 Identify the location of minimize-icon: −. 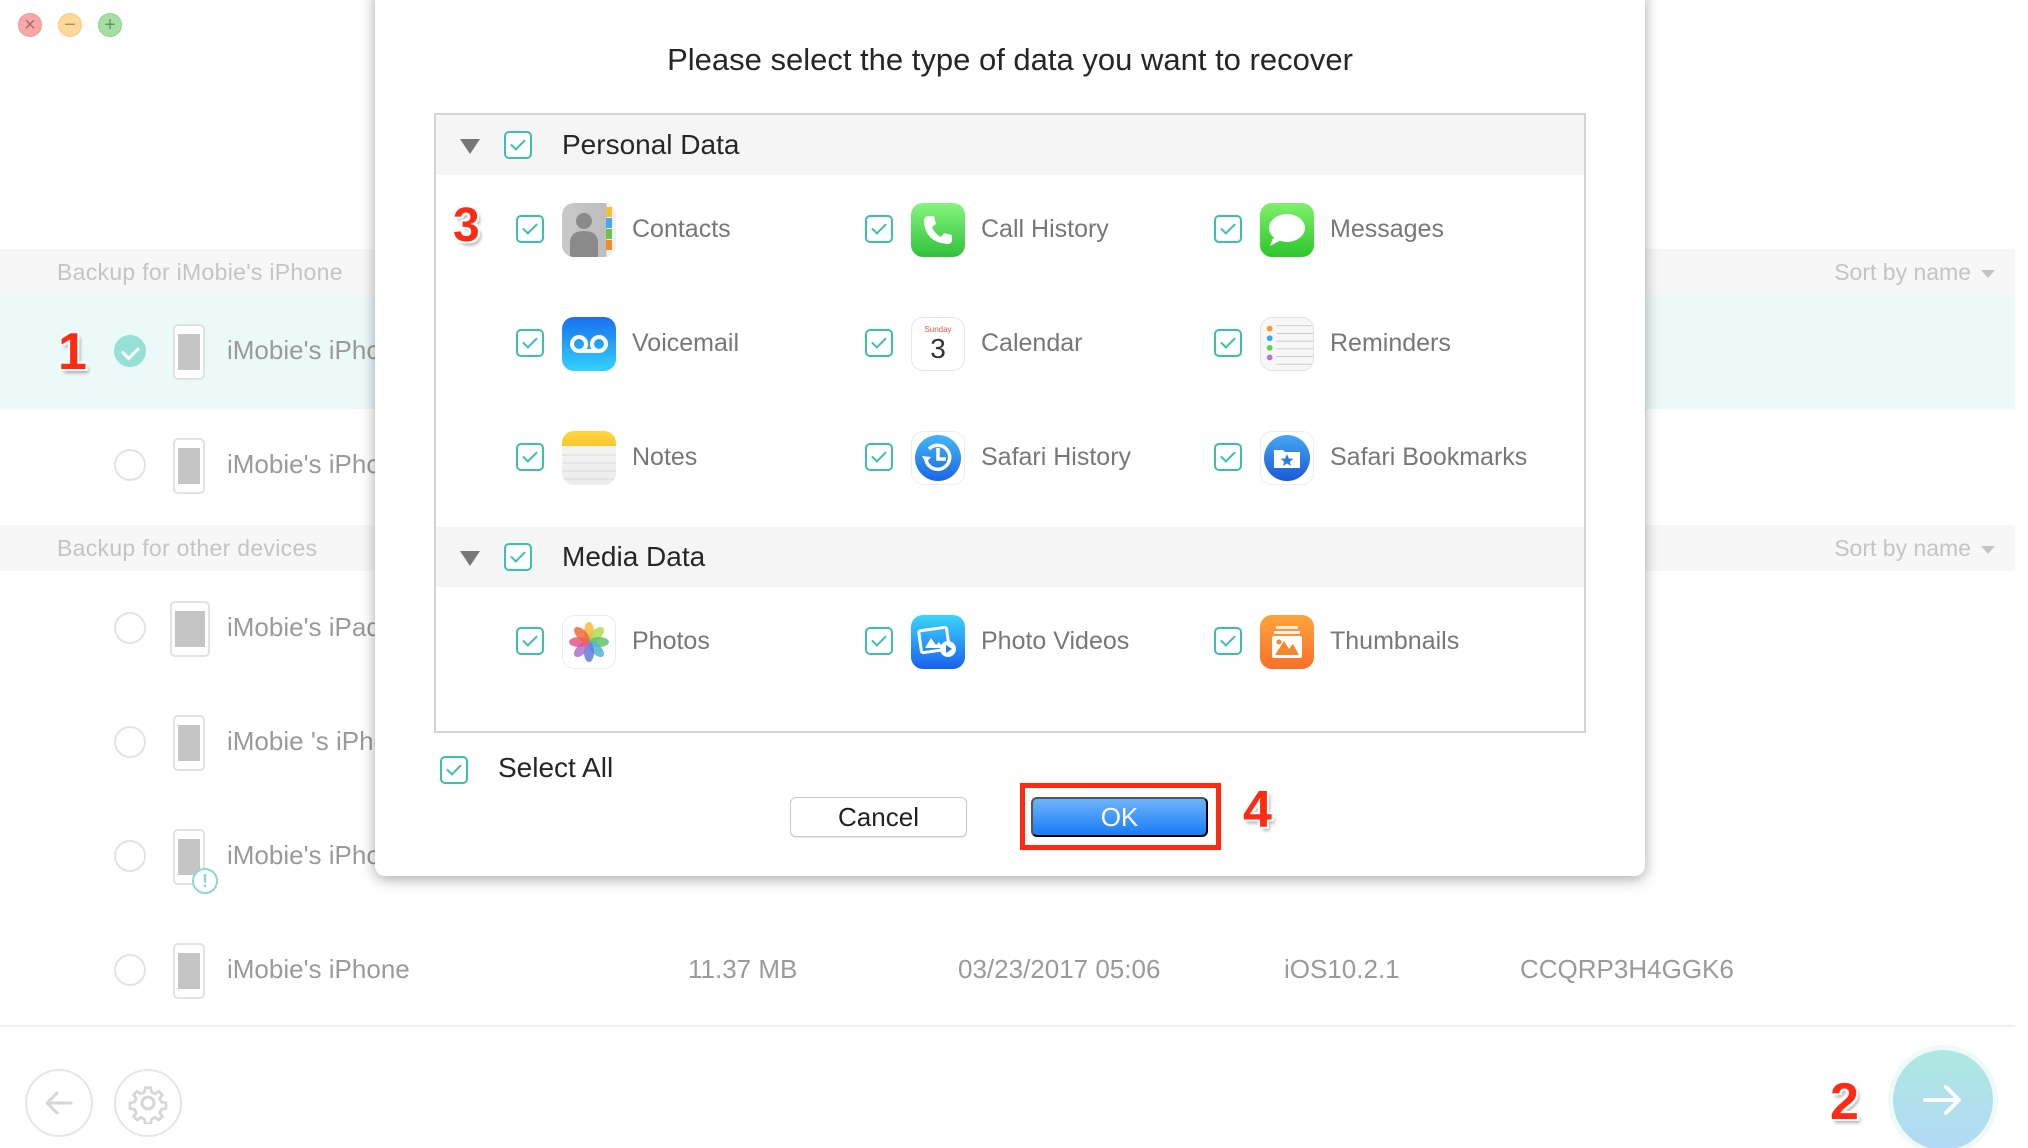
(70, 25).